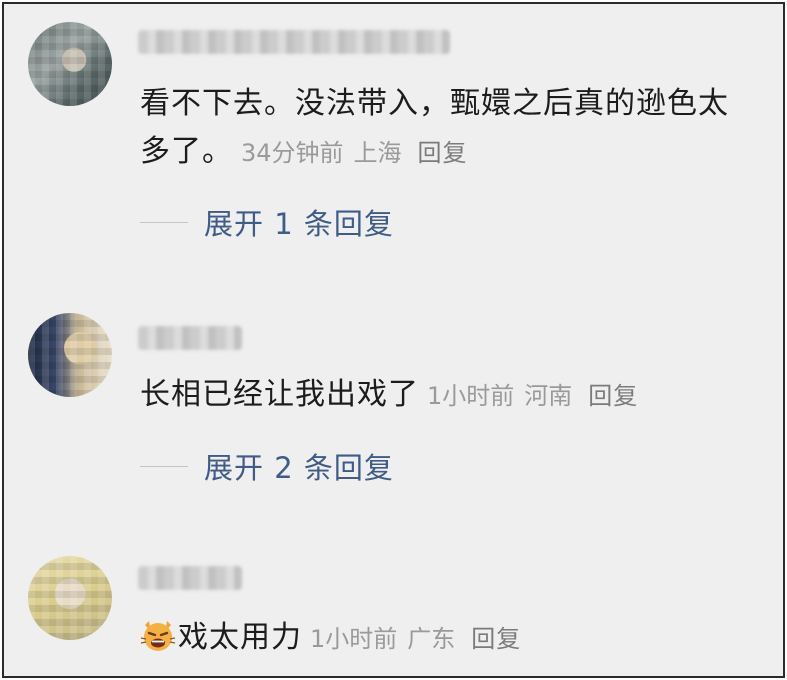 This screenshot has width=787, height=680. What do you see at coordinates (240, 637) in the screenshot?
I see `comment-body: 戏太用力` at bounding box center [240, 637].